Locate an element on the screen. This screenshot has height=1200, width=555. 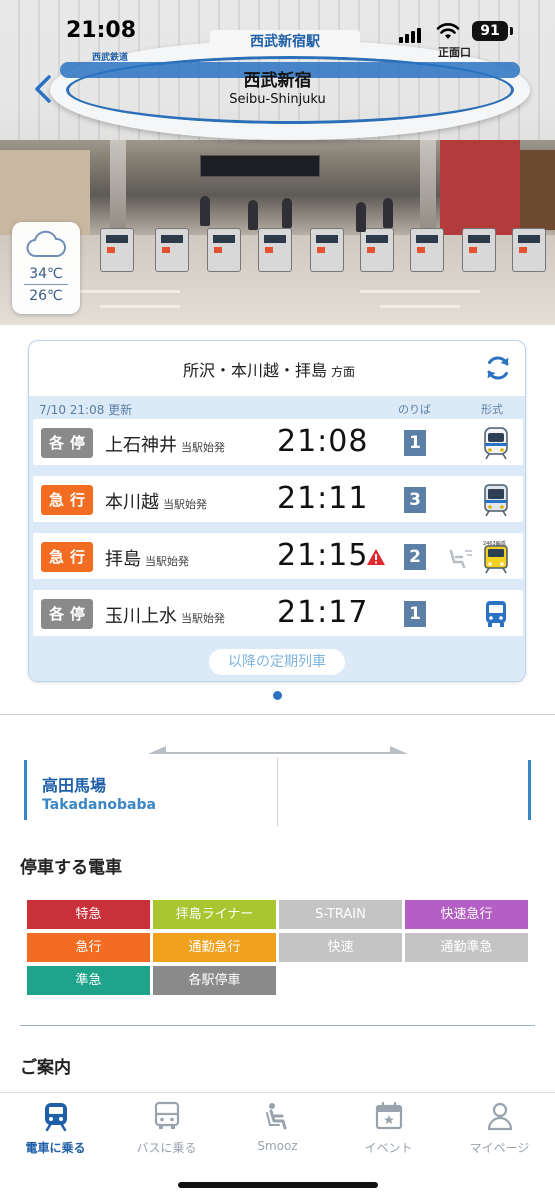
departure-row: 急行 本川越 当駅始発 21:11 3 is located at coordinates (278, 499).